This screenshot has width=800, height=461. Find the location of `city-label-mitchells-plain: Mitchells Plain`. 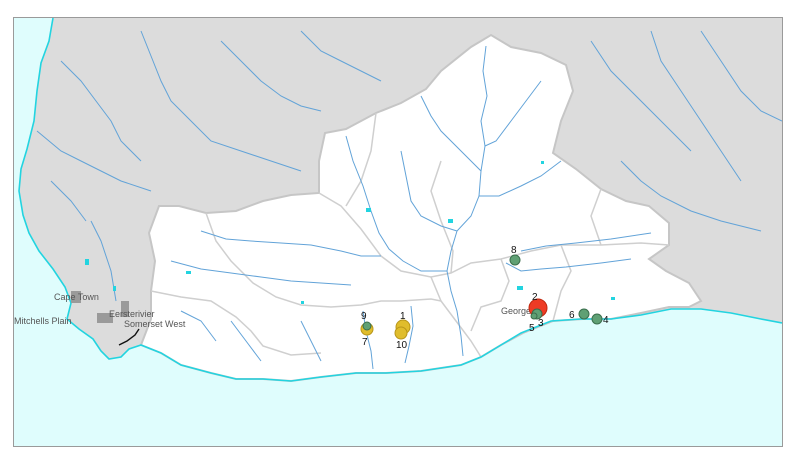

city-label-mitchells-plain: Mitchells Plain is located at coordinates (43, 321).